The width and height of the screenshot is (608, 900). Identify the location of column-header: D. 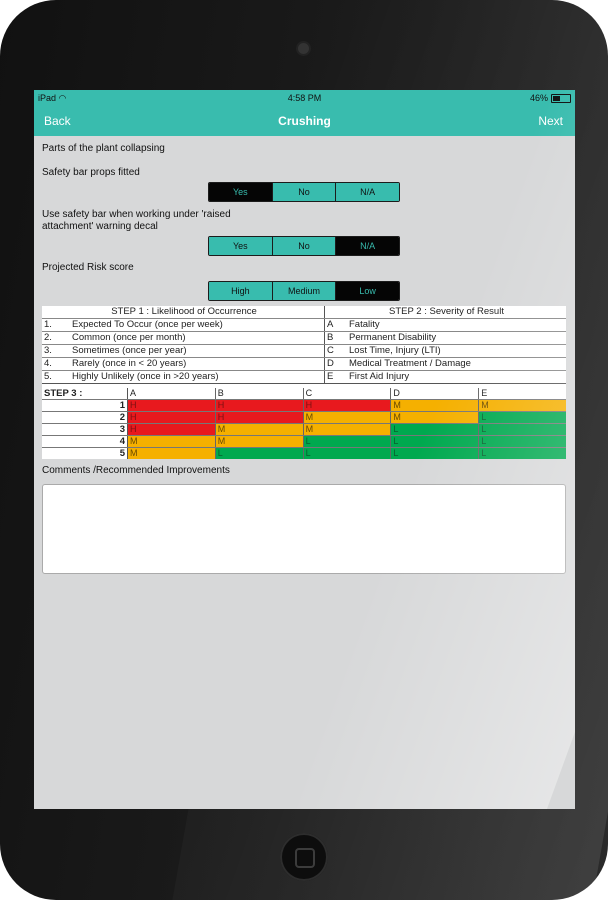
(435, 393).